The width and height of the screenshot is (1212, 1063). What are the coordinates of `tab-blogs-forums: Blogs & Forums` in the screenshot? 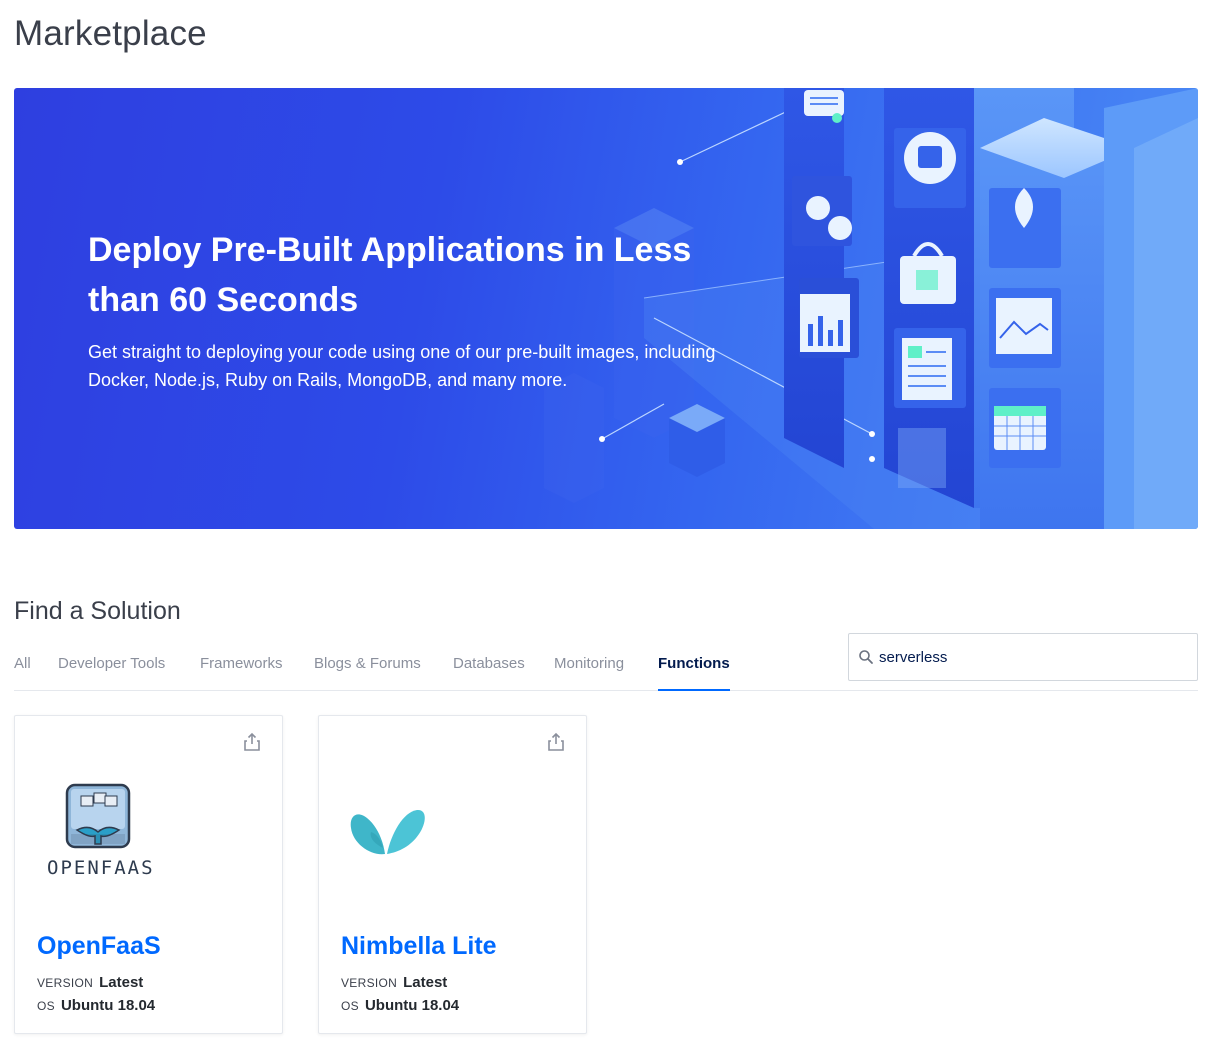 It's located at (367, 670).